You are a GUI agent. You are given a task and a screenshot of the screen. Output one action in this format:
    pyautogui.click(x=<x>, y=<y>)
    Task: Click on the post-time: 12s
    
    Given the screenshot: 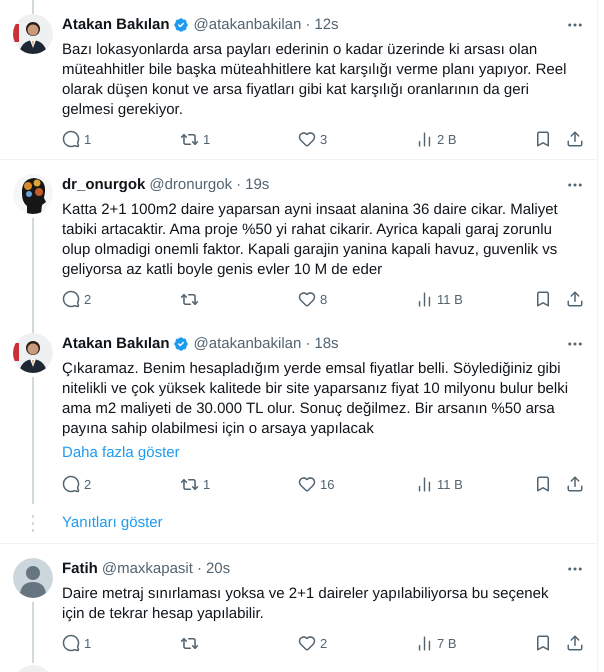 What is the action you would take?
    pyautogui.click(x=326, y=25)
    